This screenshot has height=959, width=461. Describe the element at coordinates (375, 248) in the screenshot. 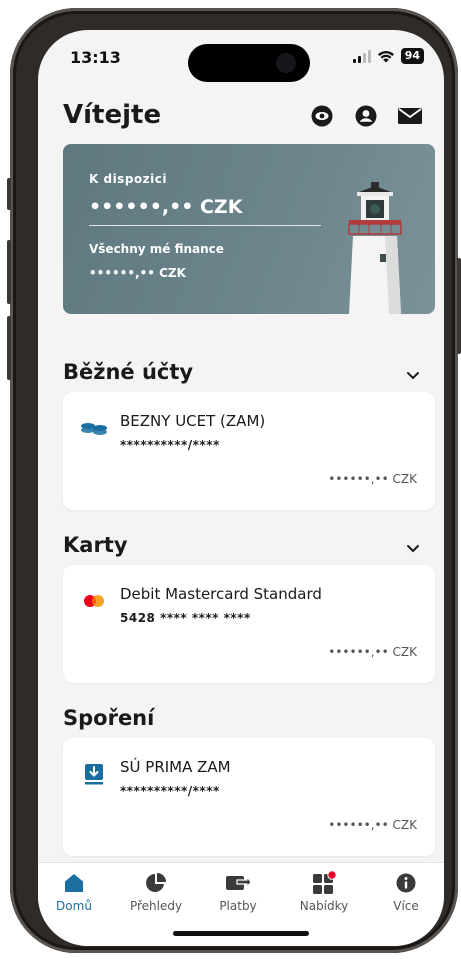

I see `lighthouse-illustration` at that location.